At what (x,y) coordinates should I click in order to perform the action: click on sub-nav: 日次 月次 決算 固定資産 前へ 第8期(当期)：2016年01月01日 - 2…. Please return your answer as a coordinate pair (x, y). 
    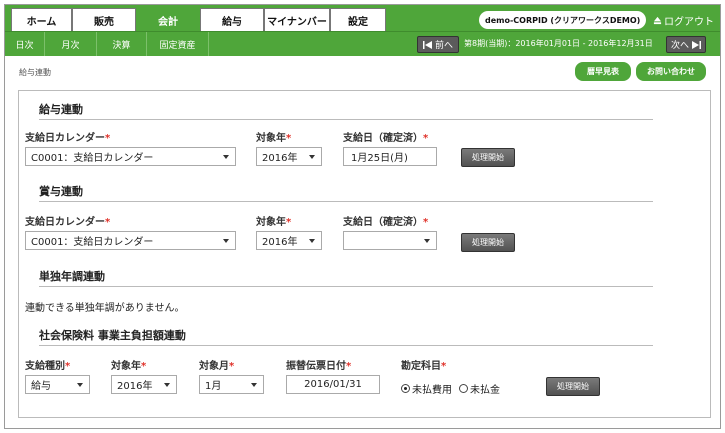
    Looking at the image, I should click on (362, 43).